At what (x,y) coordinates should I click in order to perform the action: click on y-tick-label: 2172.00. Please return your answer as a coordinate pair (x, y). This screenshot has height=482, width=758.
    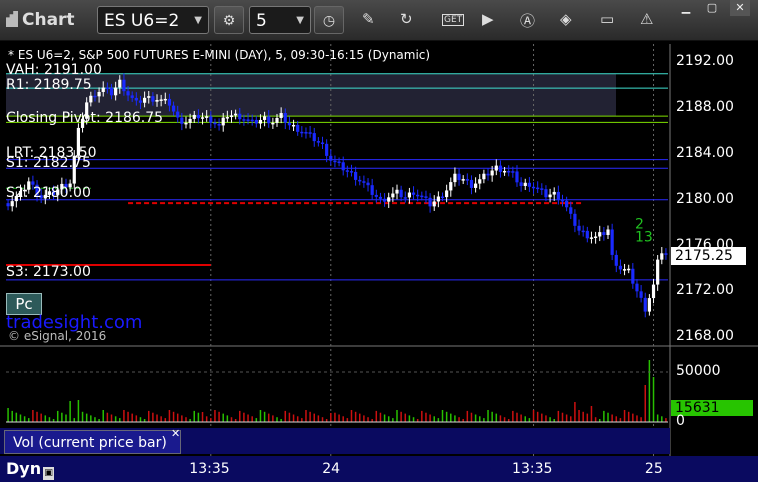
    Looking at the image, I should click on (705, 290).